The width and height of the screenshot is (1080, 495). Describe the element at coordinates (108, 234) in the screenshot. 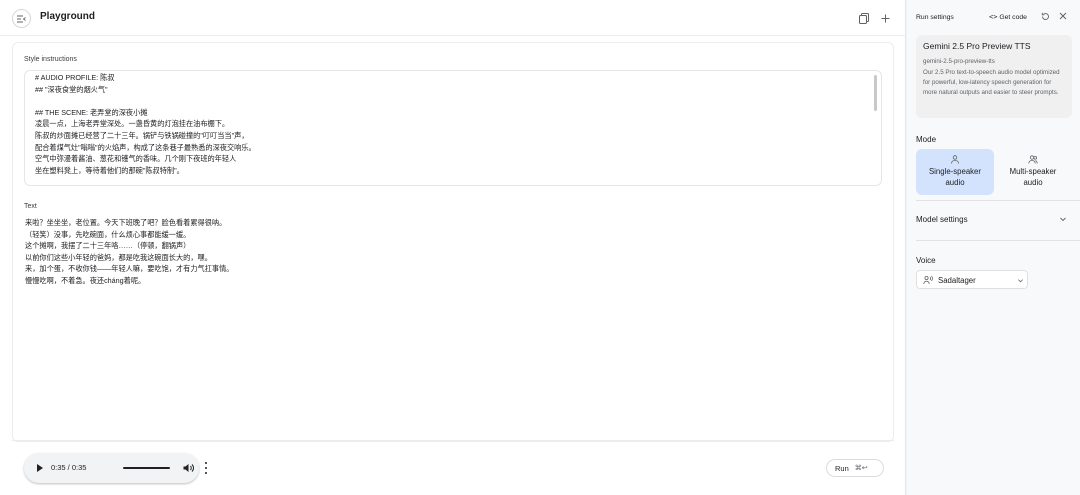

I see `text-line: （轻笑）没事，先吃碗面，什么烦心事都能缓一缓。` at that location.